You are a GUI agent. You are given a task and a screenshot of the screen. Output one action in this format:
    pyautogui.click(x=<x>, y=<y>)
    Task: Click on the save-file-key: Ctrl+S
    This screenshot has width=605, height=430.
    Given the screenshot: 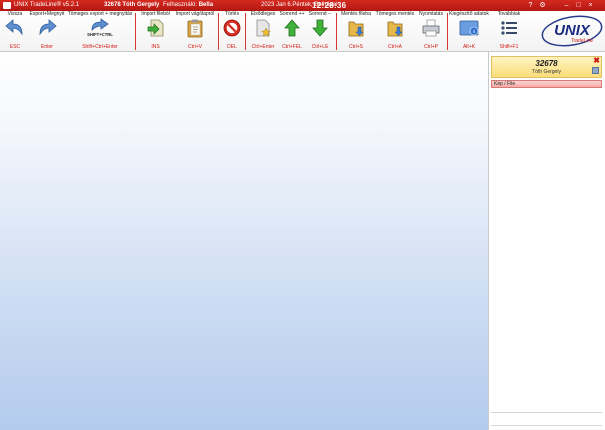 What is the action you would take?
    pyautogui.click(x=356, y=47)
    